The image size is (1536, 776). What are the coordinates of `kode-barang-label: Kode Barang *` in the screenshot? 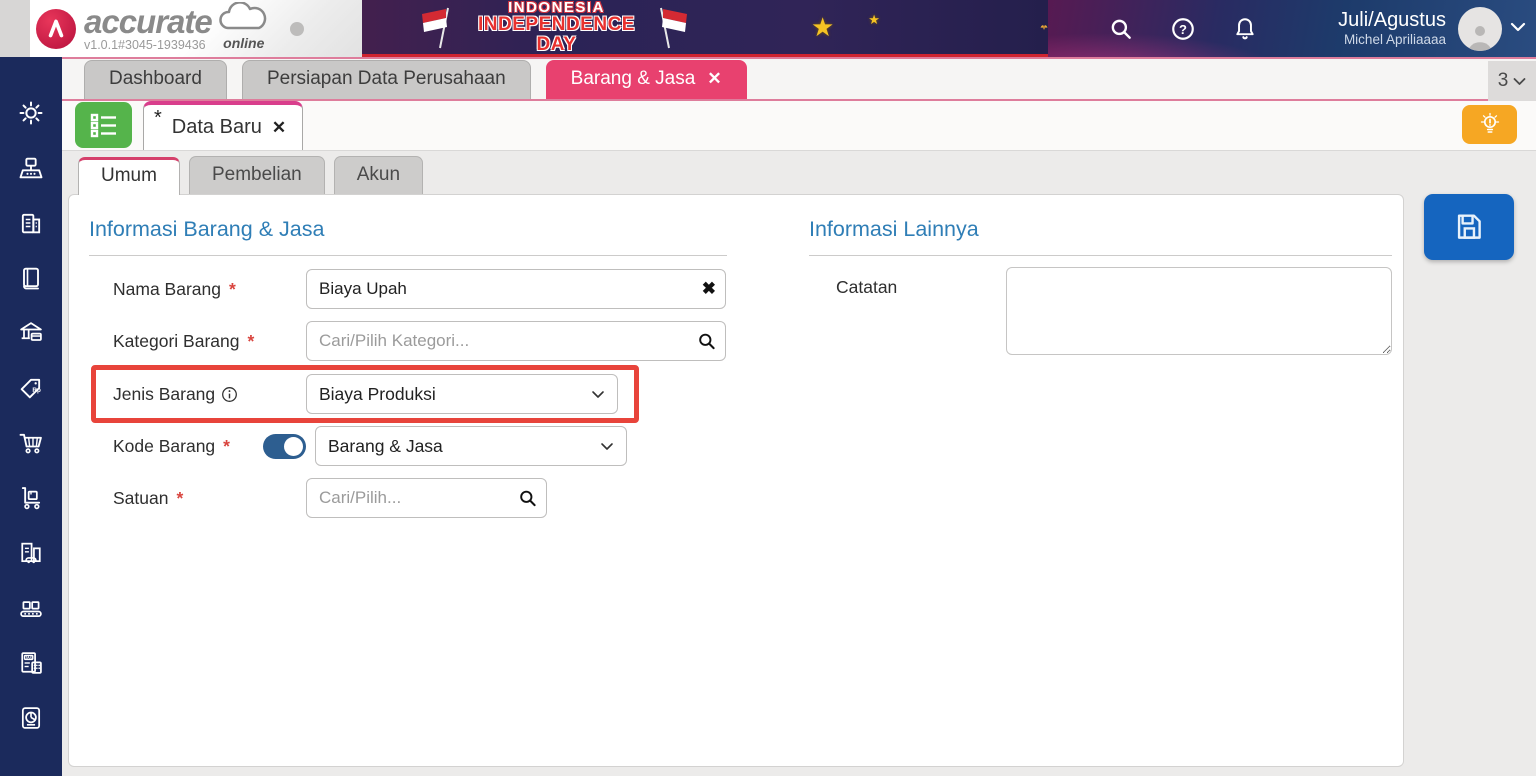 It's located at (171, 445).